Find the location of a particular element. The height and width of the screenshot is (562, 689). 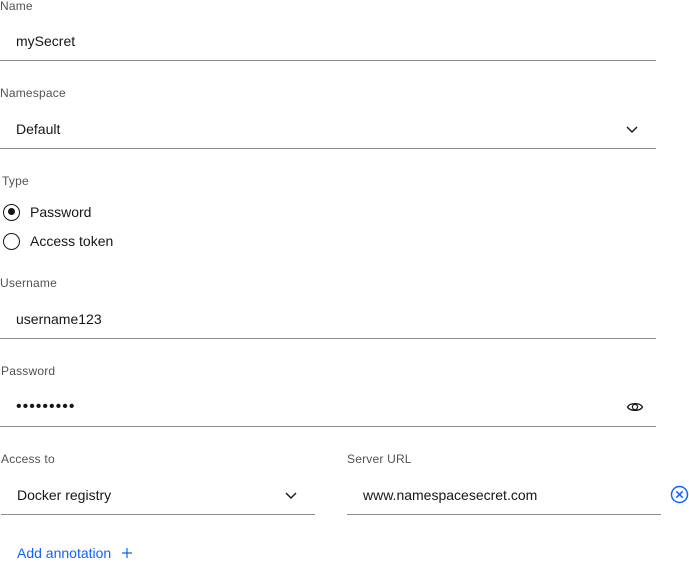

radio-access-token: Access token is located at coordinates (58, 241).